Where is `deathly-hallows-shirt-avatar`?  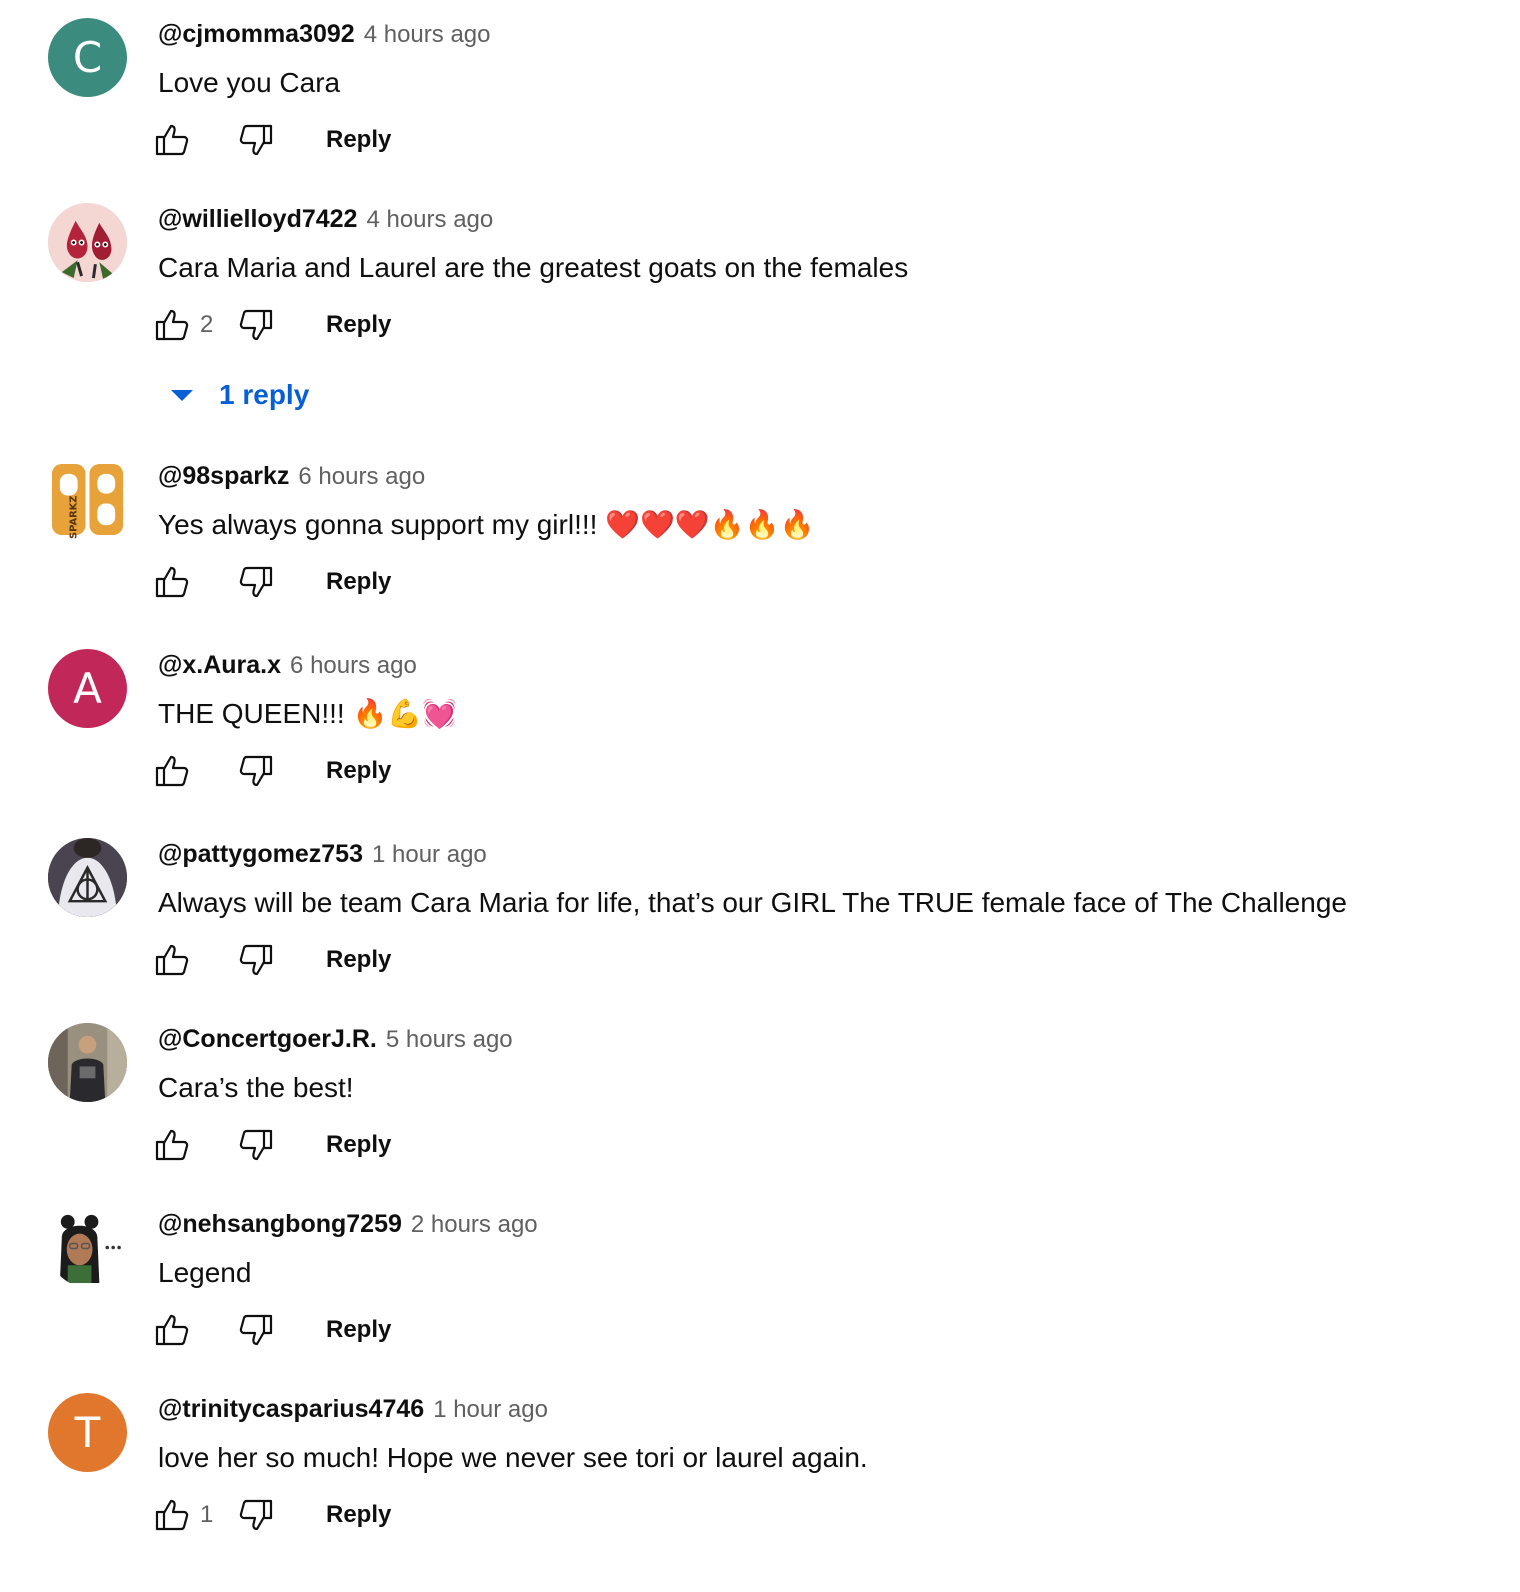
deathly-hallows-shirt-avatar is located at coordinates (87, 877).